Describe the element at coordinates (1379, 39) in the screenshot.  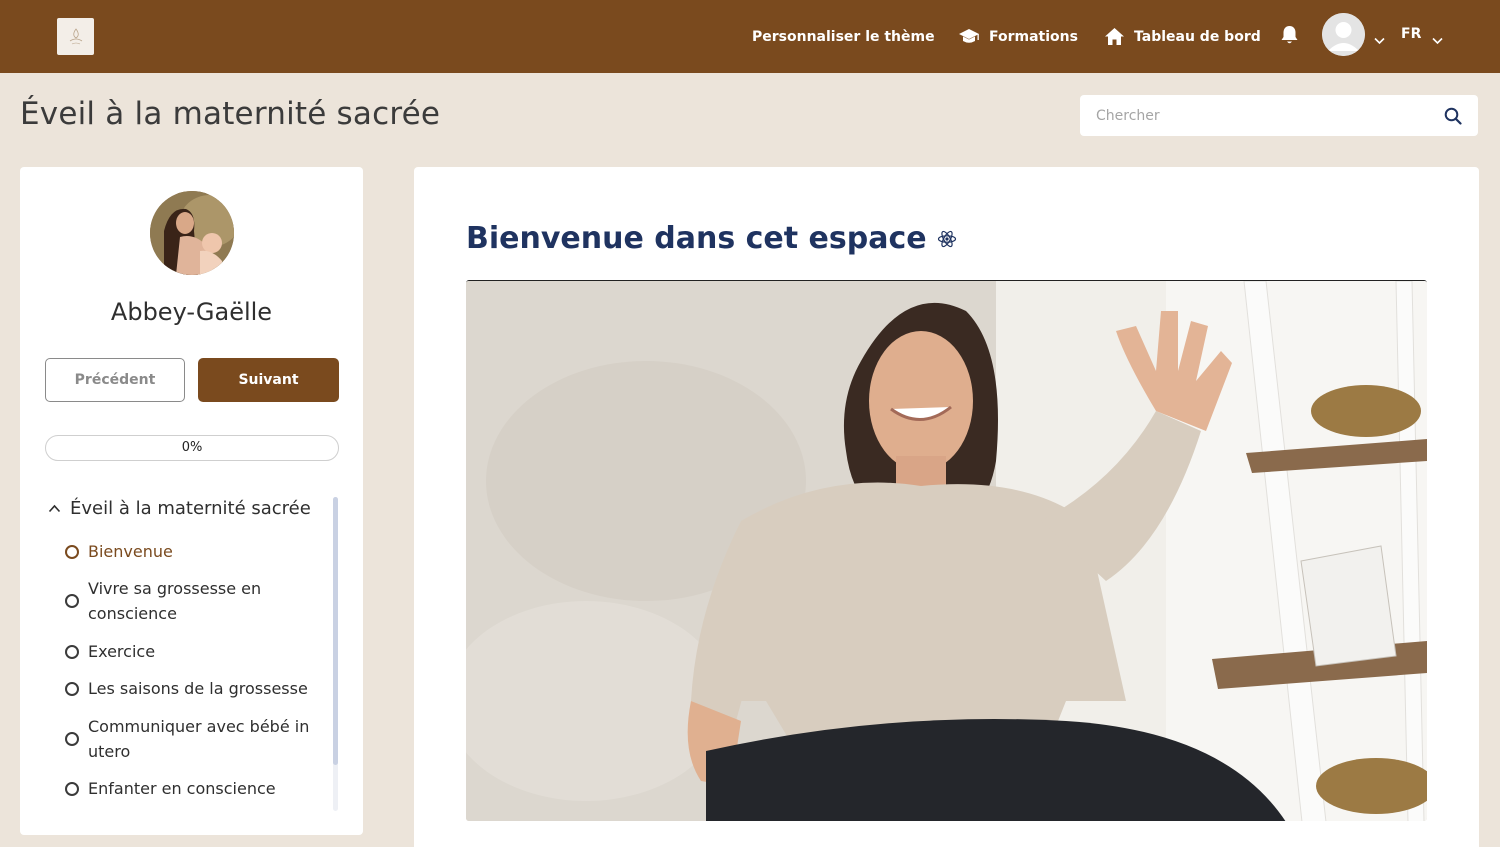
I see `user-menu-chevron-down-icon` at that location.